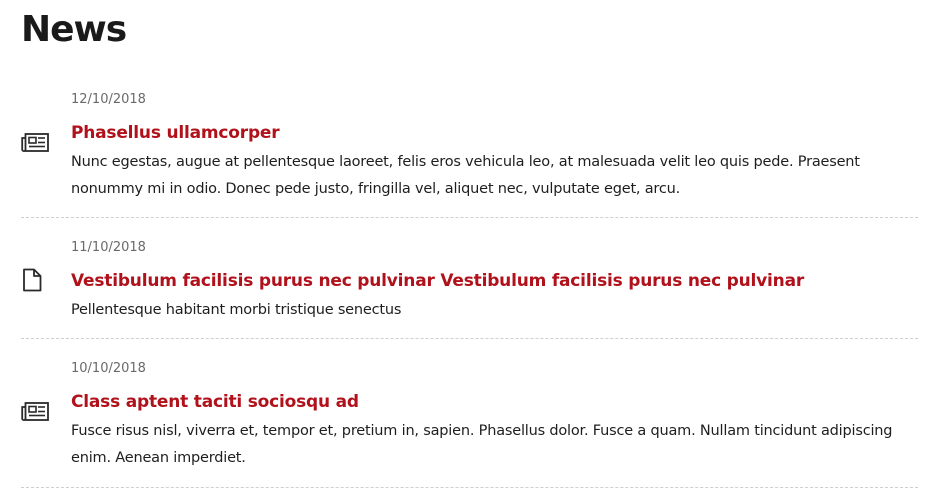 The height and width of the screenshot is (500, 941). Describe the element at coordinates (108, 247) in the screenshot. I see `news-date: 11/10/2018` at that location.